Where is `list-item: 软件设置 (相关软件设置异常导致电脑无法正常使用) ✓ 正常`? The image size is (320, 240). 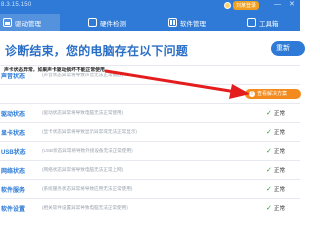
list-item: 软件设置 (相关软件设置异常导致电脑无法正常使用) ✓ 正常 is located at coordinates (150, 207).